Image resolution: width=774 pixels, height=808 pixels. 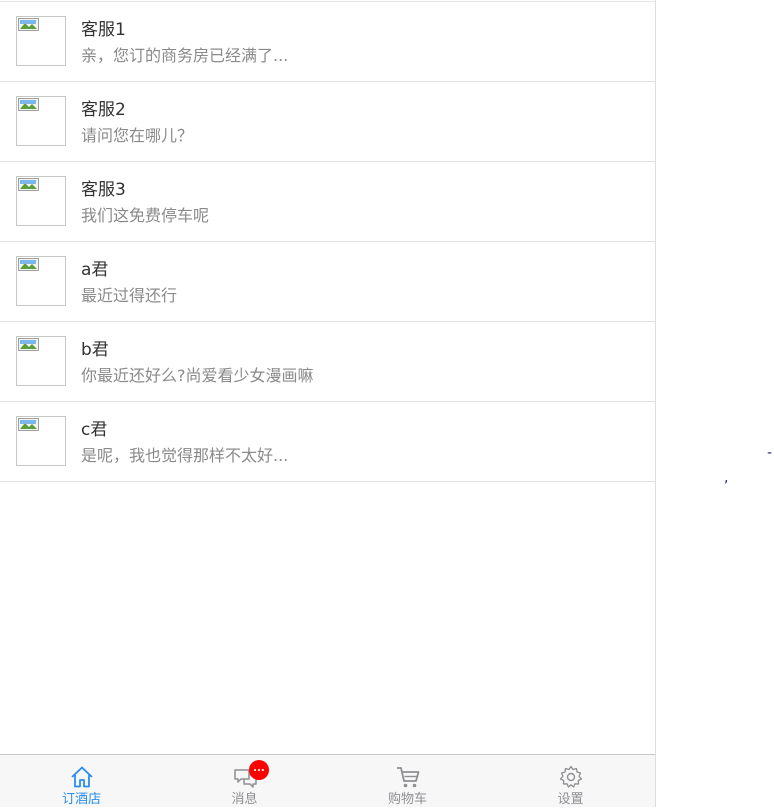 I want to click on chat-last-message: 最近过得还行, so click(x=129, y=295).